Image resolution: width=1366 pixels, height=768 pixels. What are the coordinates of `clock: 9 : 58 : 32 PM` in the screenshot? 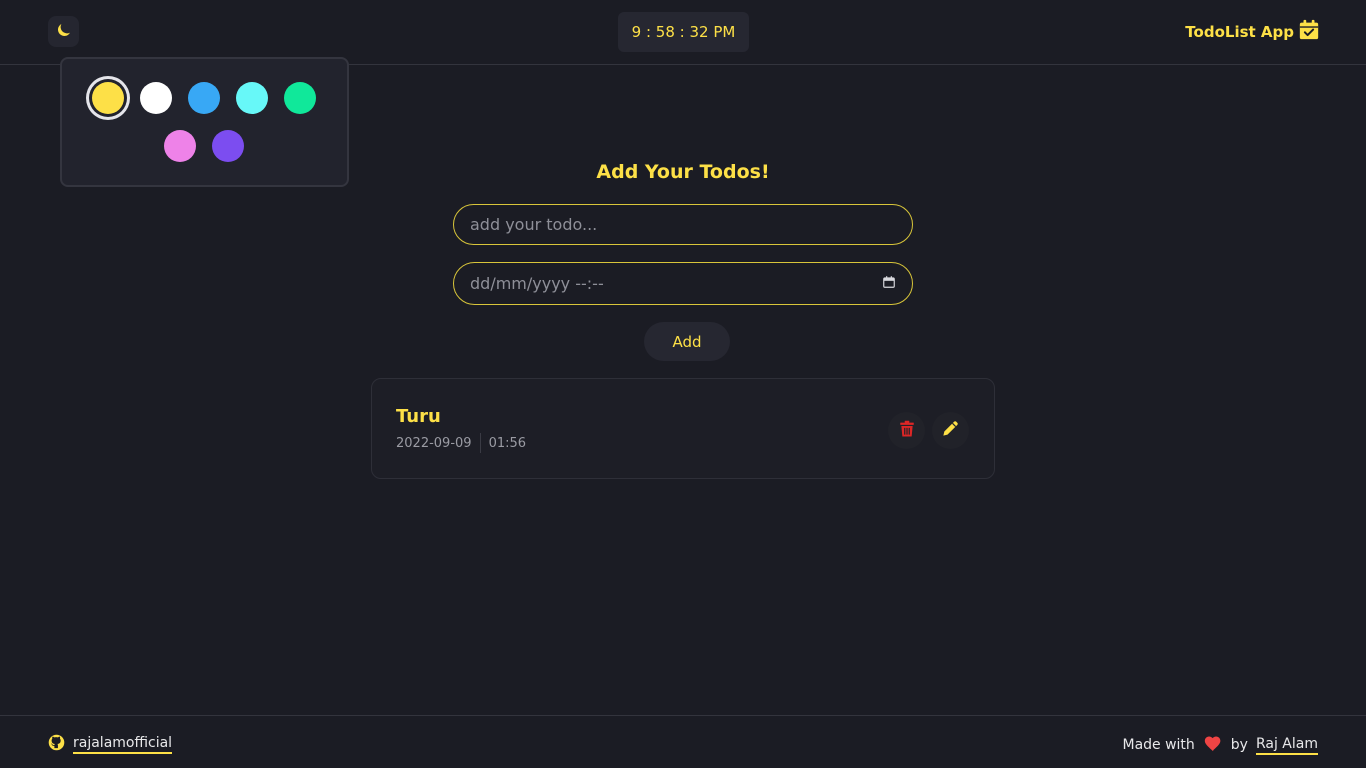 It's located at (683, 32).